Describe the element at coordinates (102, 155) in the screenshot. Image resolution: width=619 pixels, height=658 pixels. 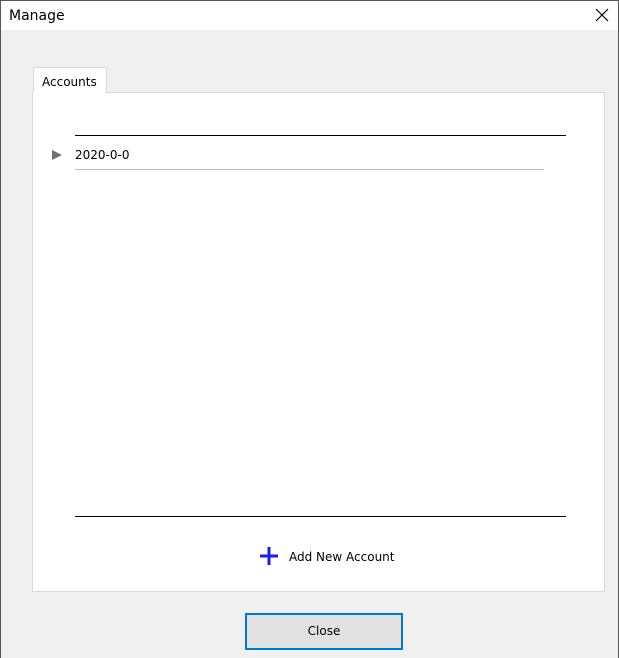
I see `account-row-label: 2020-0-0` at that location.